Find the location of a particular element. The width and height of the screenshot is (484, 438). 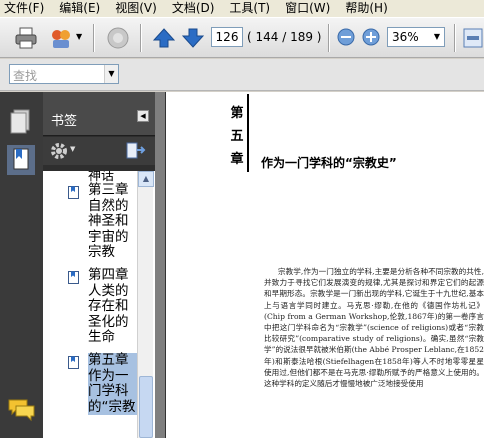

pages-icon is located at coordinates (21, 122).